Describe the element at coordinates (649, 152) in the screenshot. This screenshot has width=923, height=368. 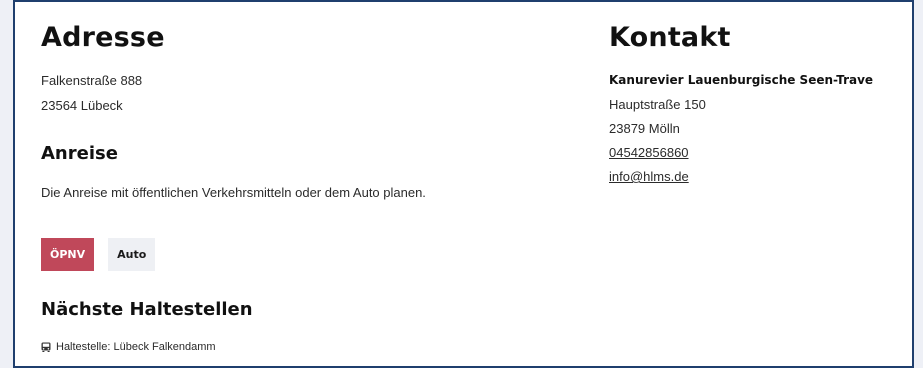
I see `phone-link: 04542856860` at that location.